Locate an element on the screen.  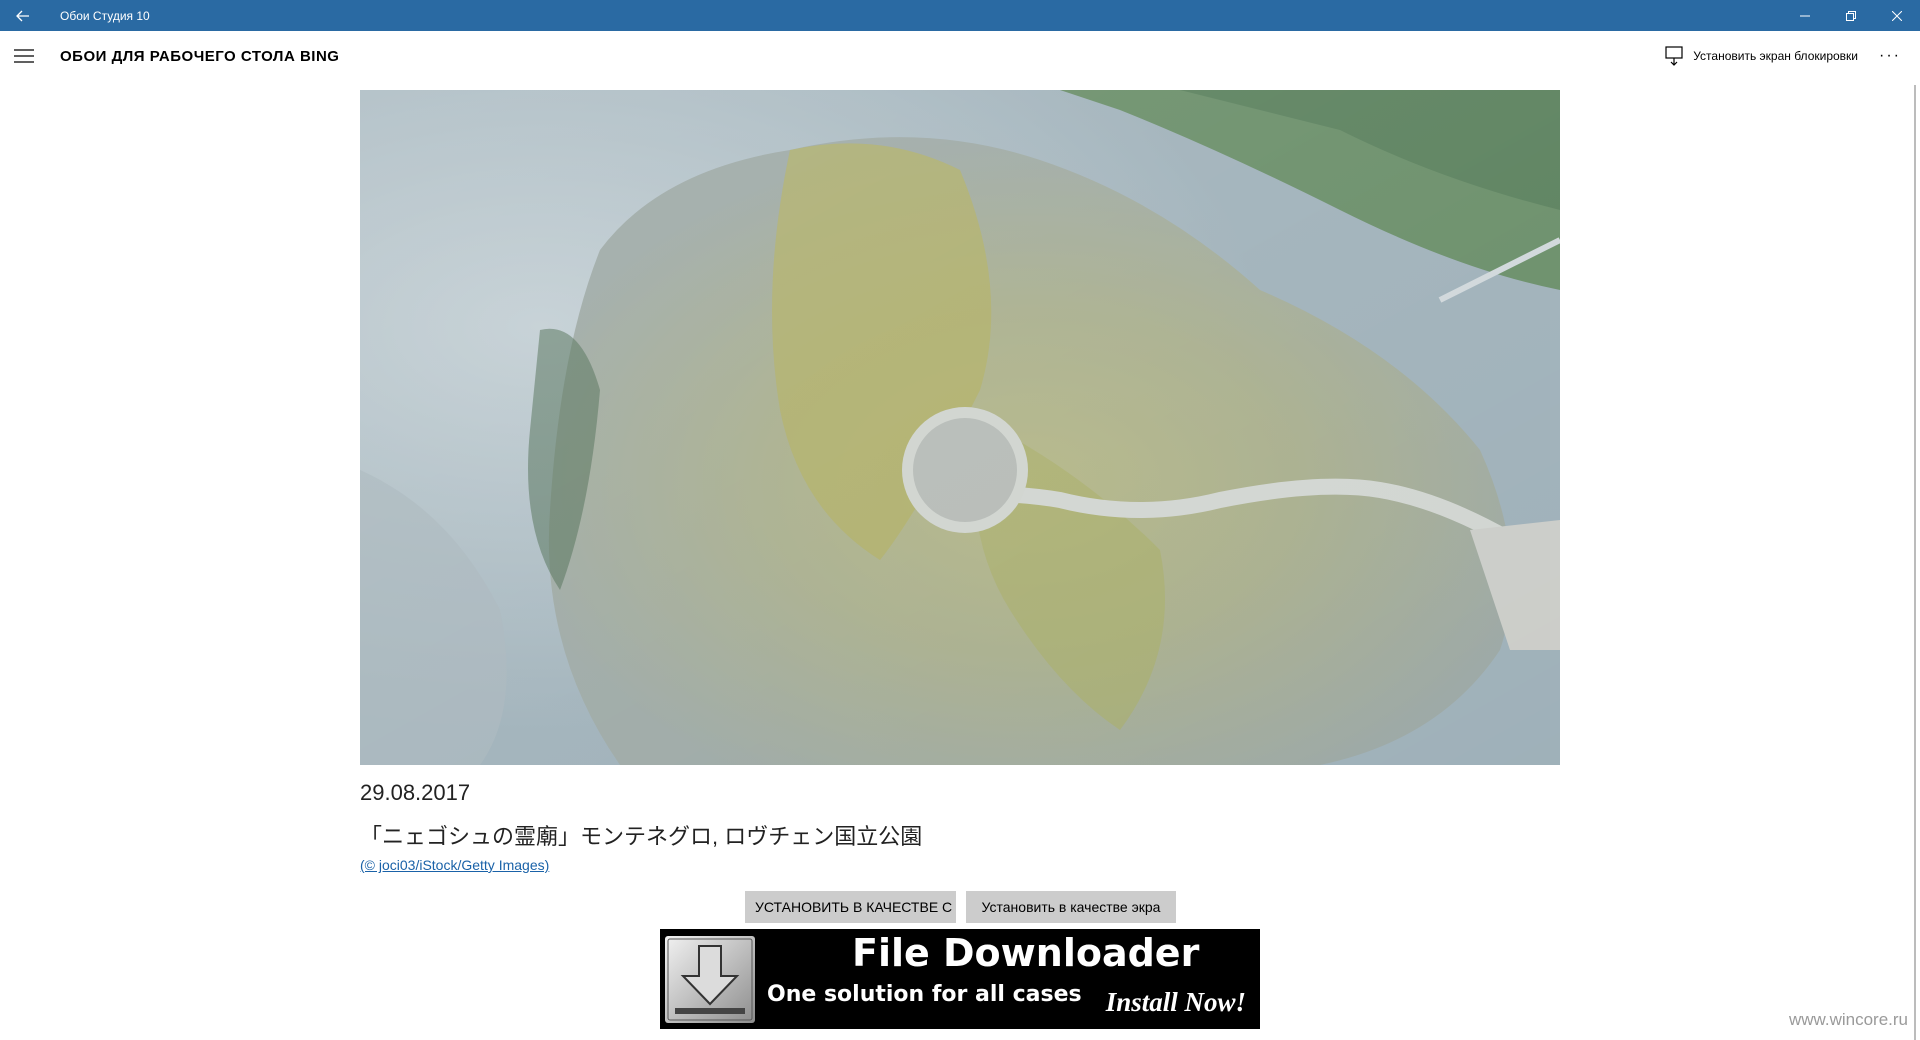
watermark: www.wincore.ru is located at coordinates (1848, 1019).